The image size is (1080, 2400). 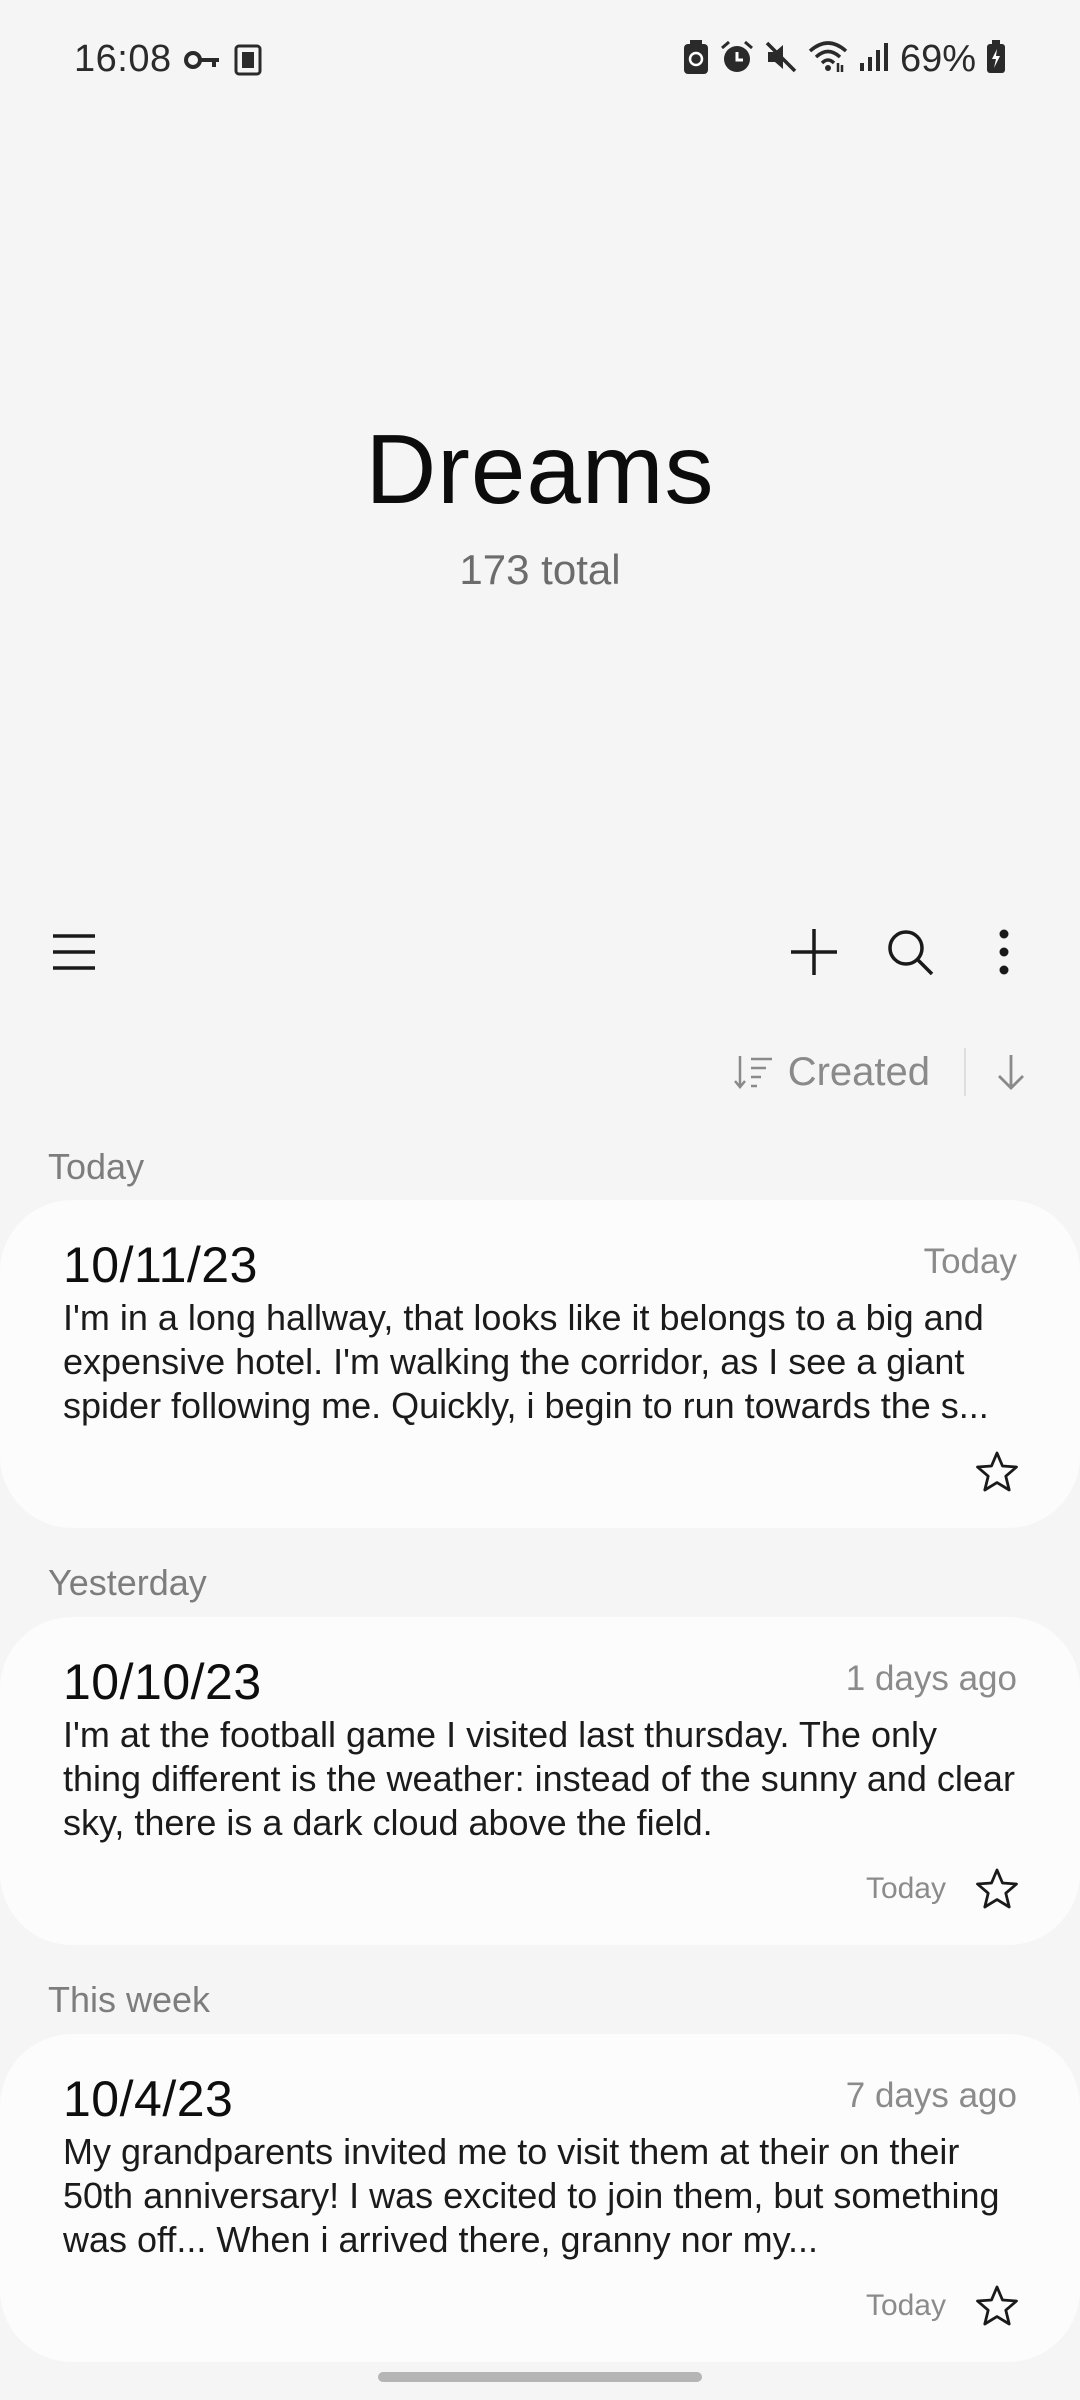 What do you see at coordinates (96, 1166) in the screenshot?
I see `section-label-today: Today` at bounding box center [96, 1166].